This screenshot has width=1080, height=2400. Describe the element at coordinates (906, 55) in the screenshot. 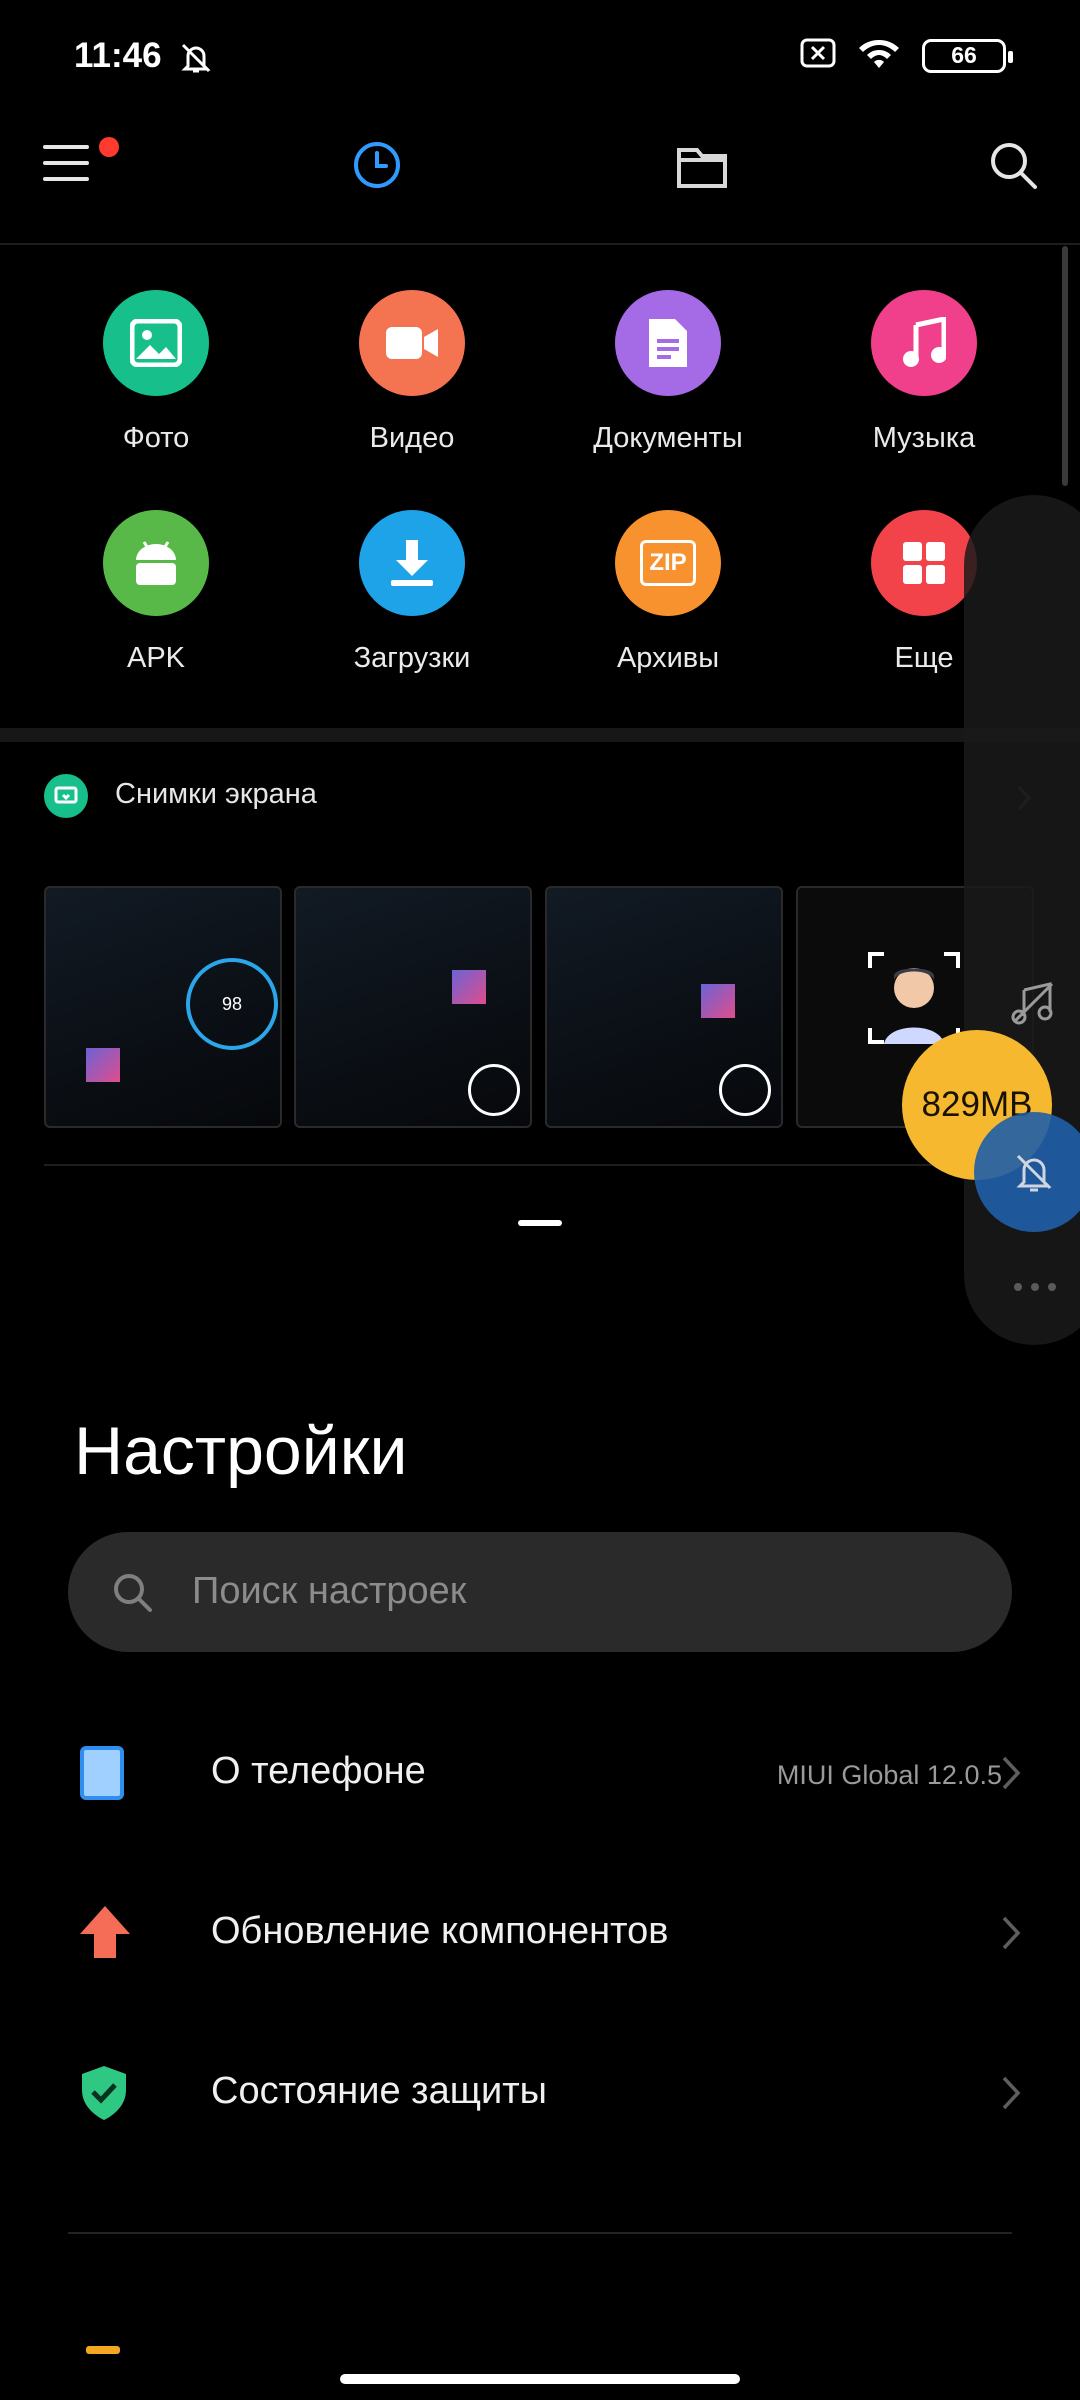

I see `status-icons: 66` at that location.